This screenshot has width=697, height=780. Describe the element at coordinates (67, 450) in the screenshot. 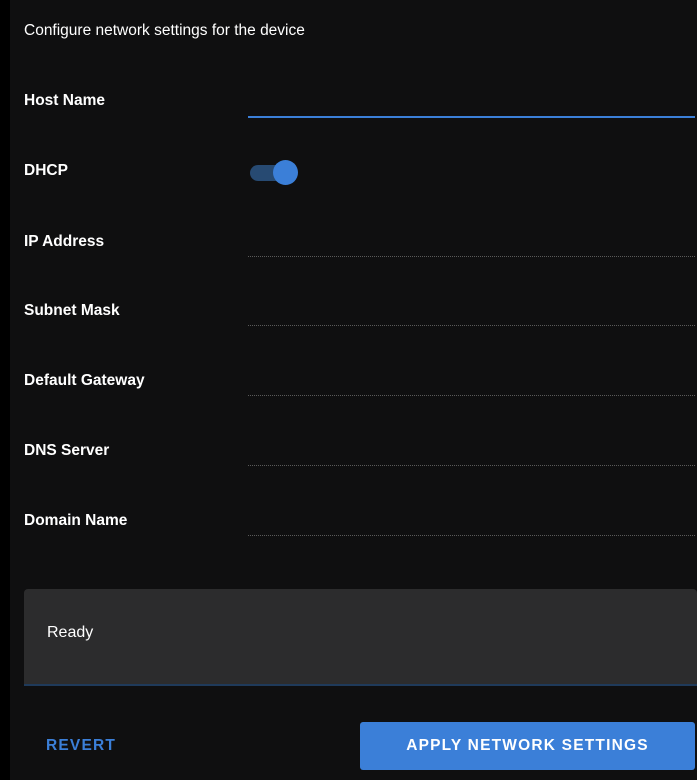

I see `dns-server-label: DNS Server` at that location.